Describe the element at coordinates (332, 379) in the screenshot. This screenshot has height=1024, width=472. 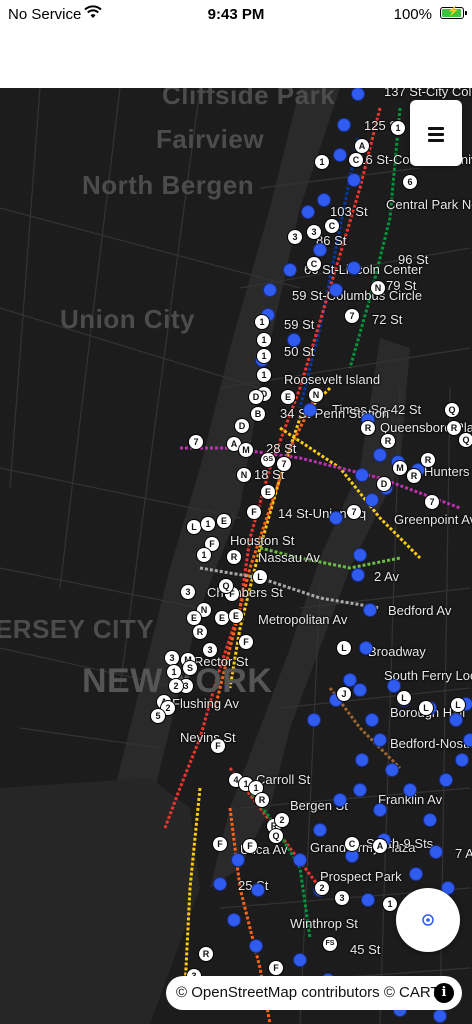
I see `station-label: Roosevelt Island` at that location.